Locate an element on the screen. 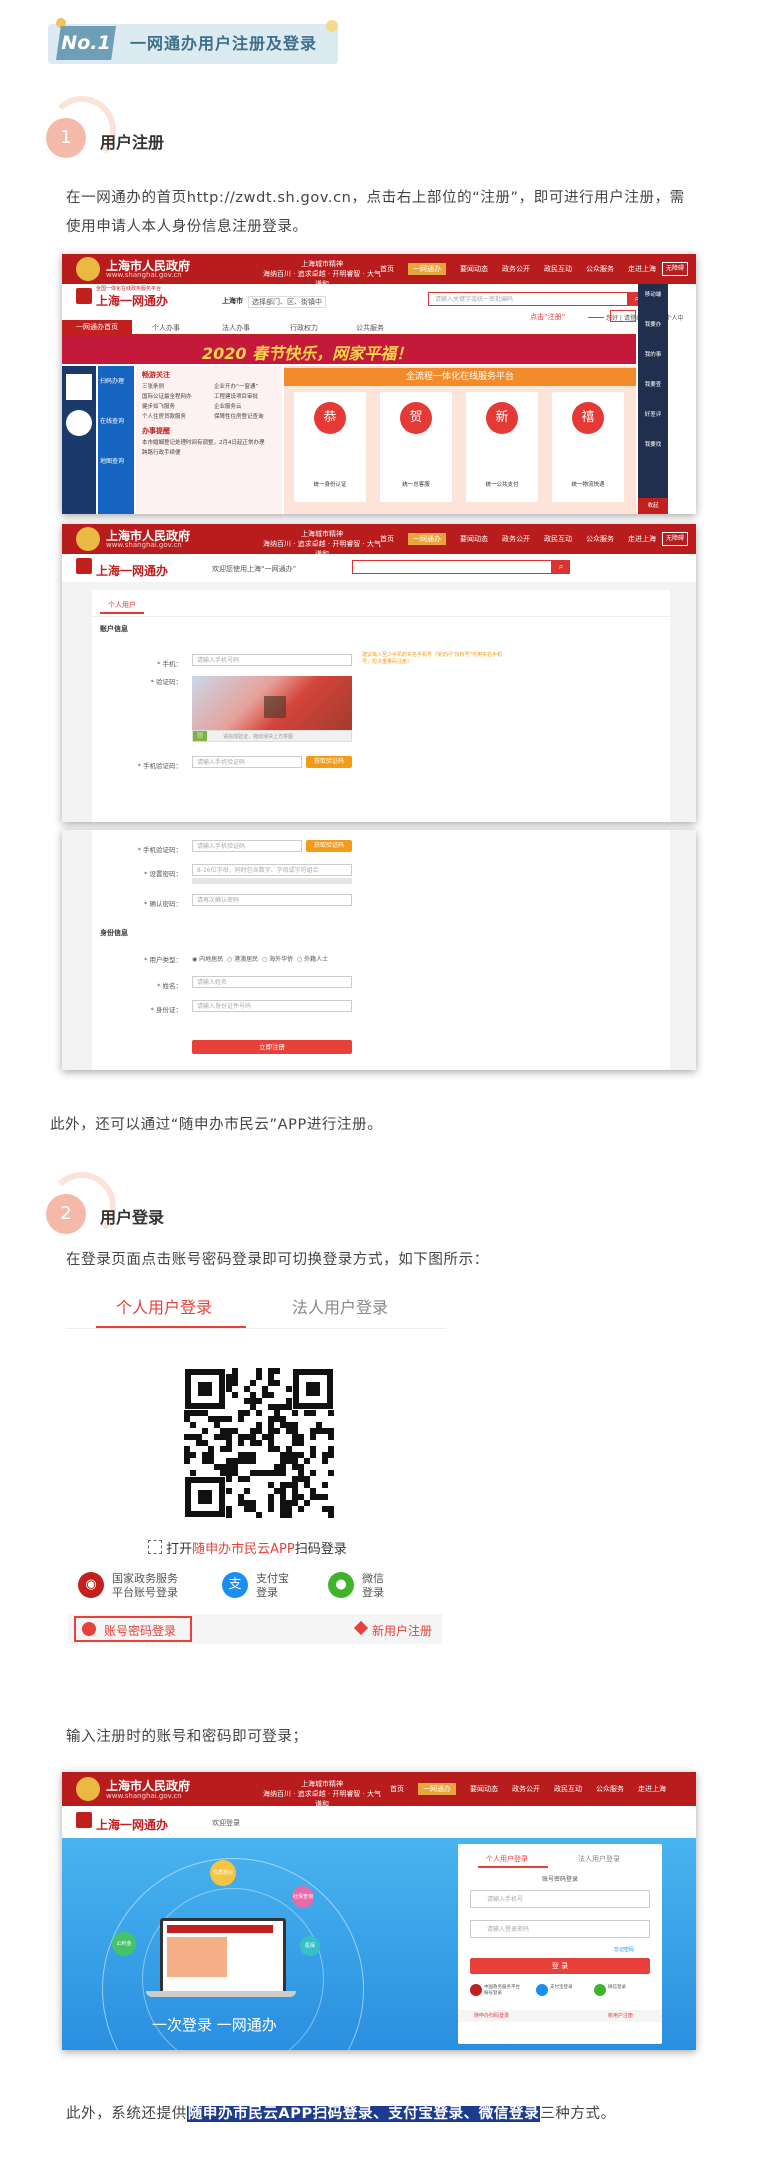 This screenshot has height=2161, width=778. login-button: 登 录 is located at coordinates (560, 1966).